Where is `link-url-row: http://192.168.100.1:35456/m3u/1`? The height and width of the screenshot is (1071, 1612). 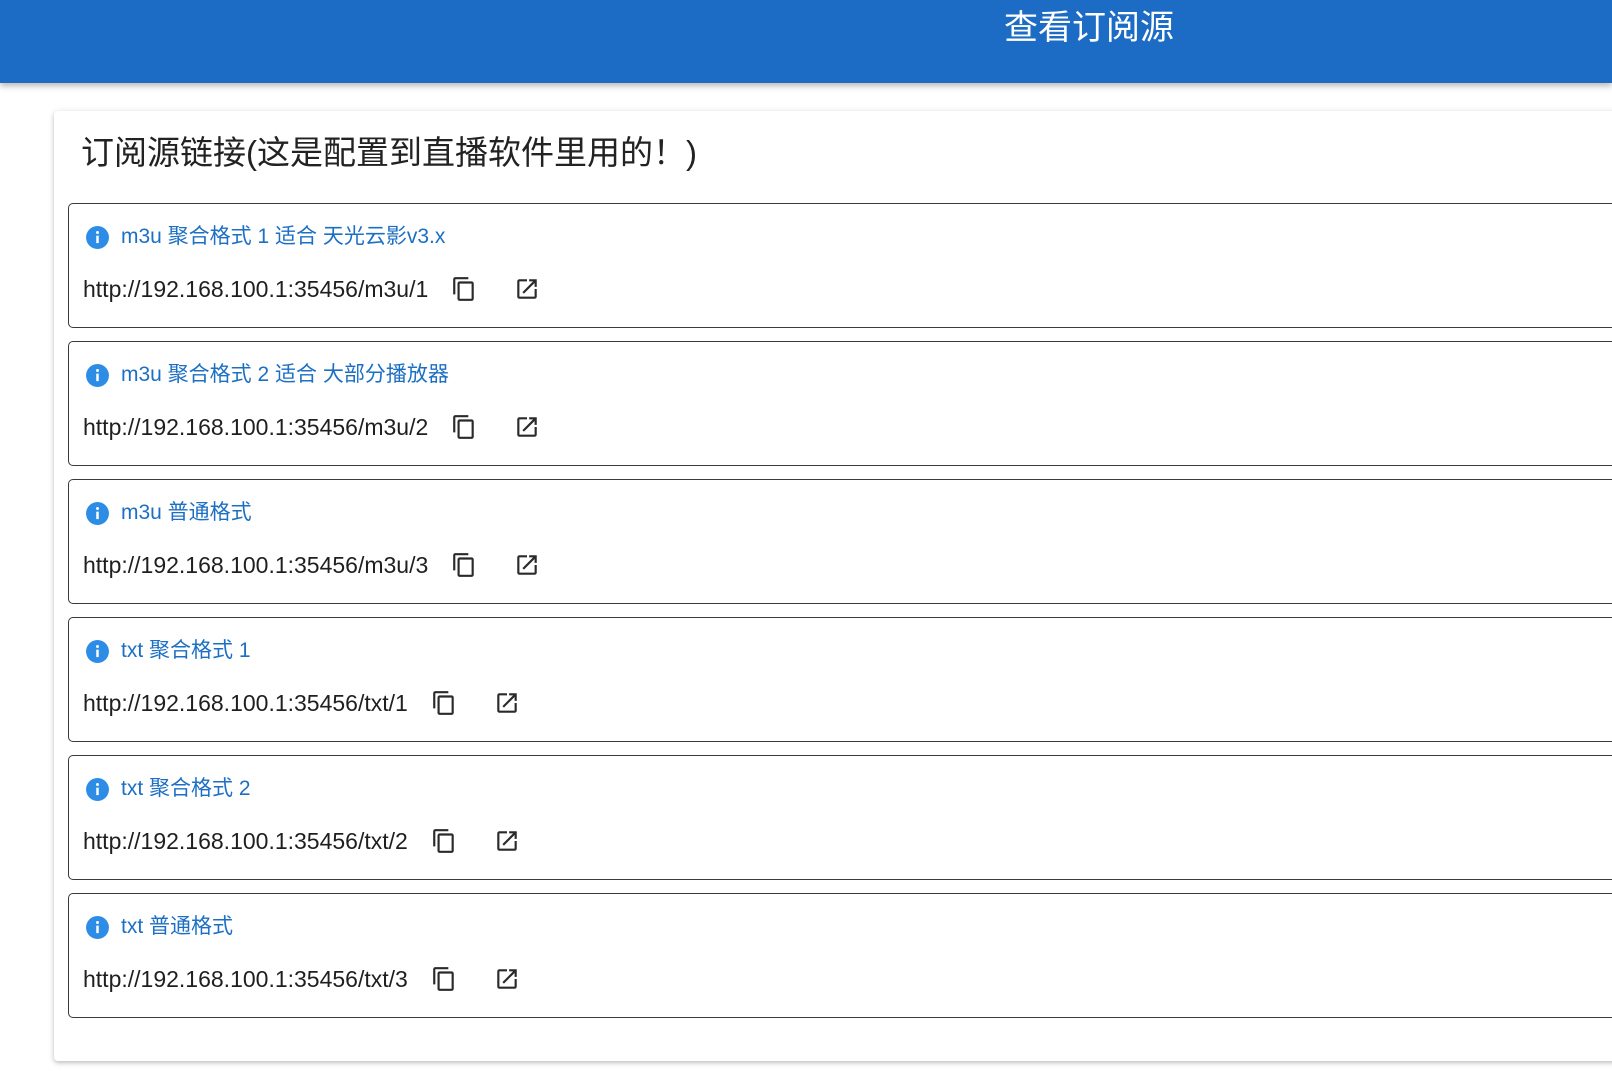 link-url-row: http://192.168.100.1:35456/m3u/1 is located at coordinates (314, 289).